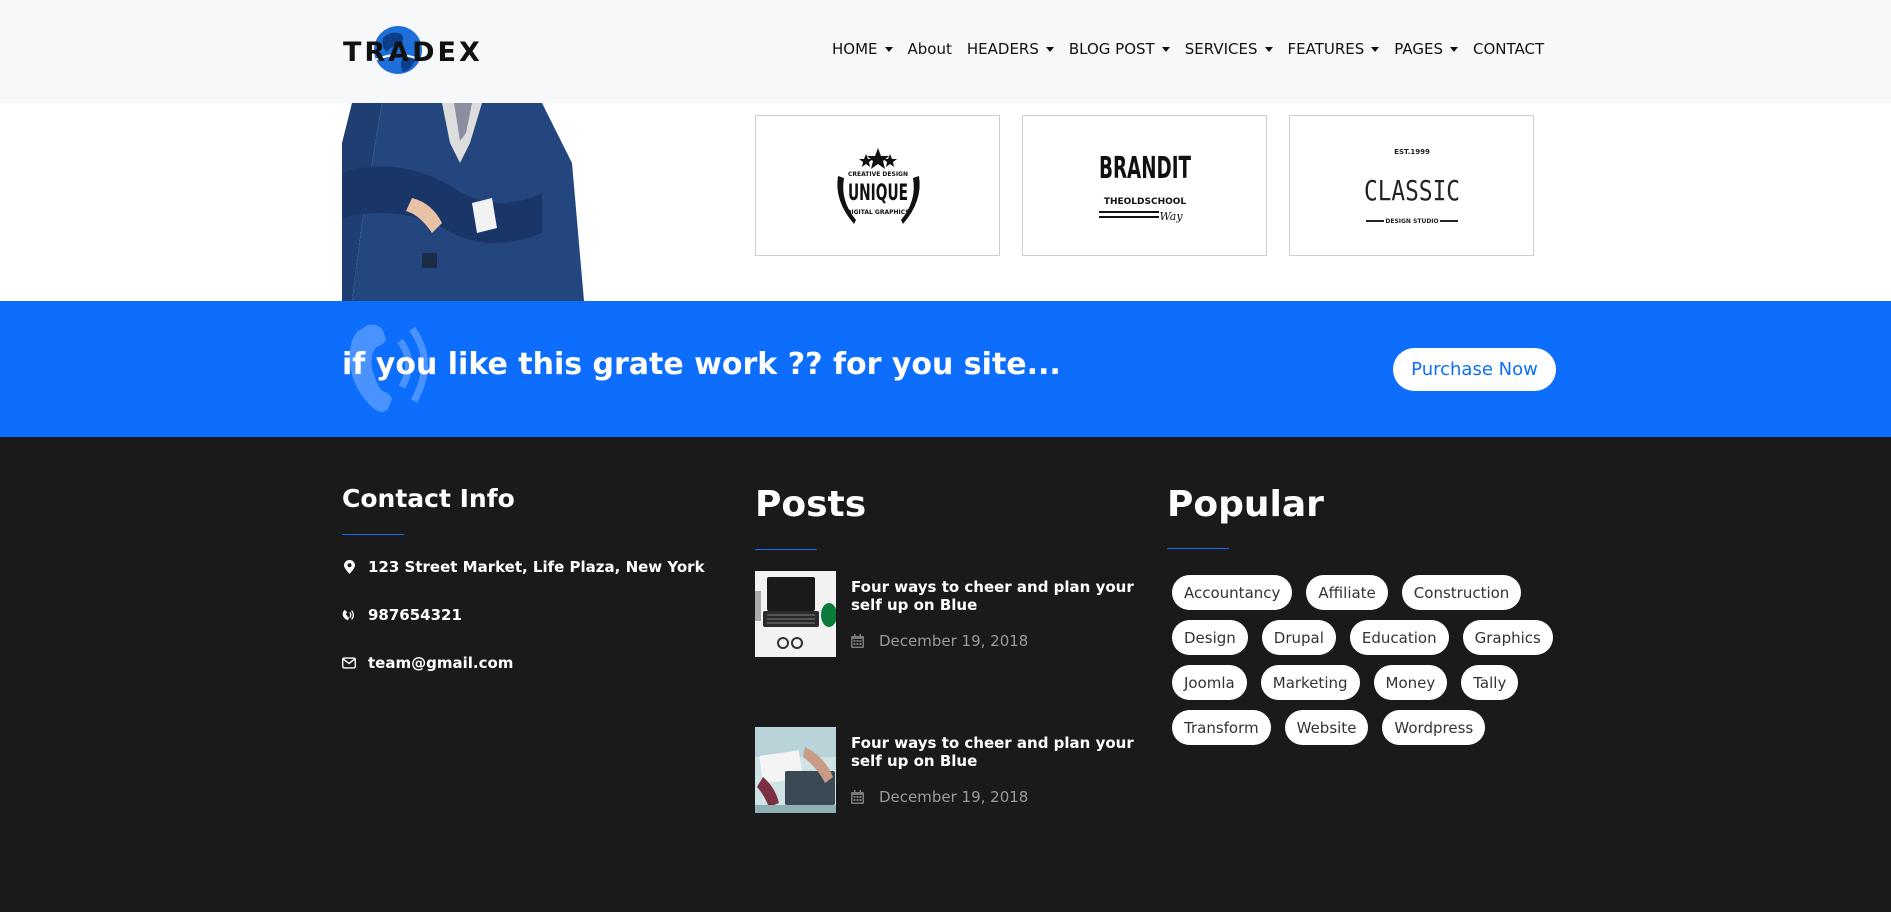 Image resolution: width=1891 pixels, height=912 pixels. I want to click on nav-home-label: HOME, so click(855, 49).